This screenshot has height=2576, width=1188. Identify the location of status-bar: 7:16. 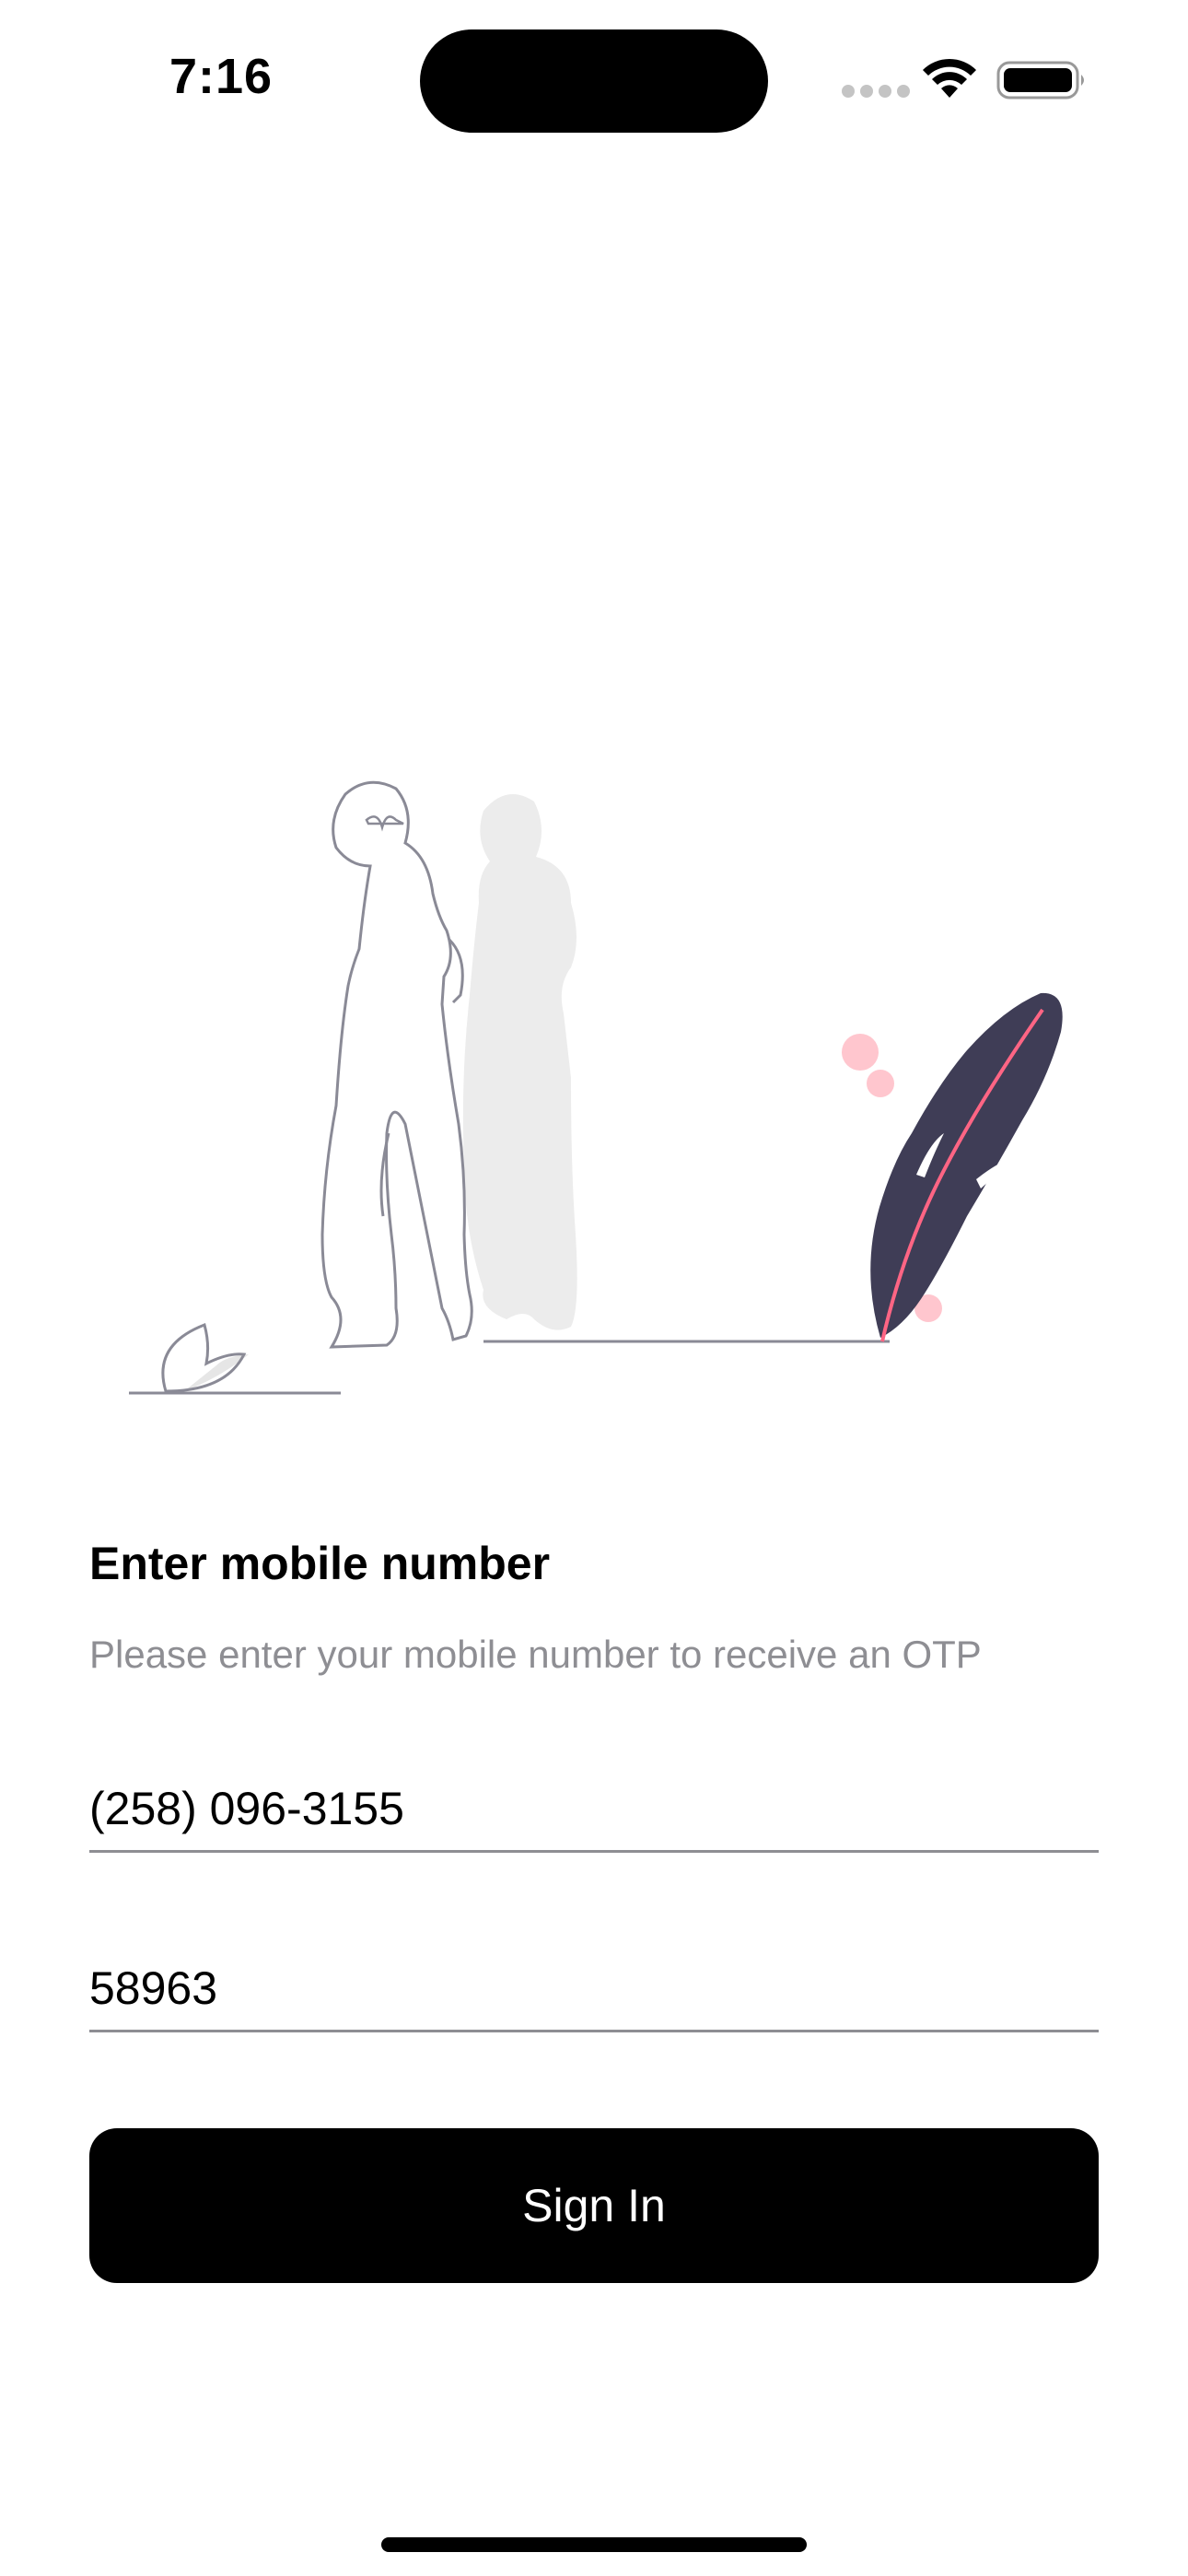
(594, 78).